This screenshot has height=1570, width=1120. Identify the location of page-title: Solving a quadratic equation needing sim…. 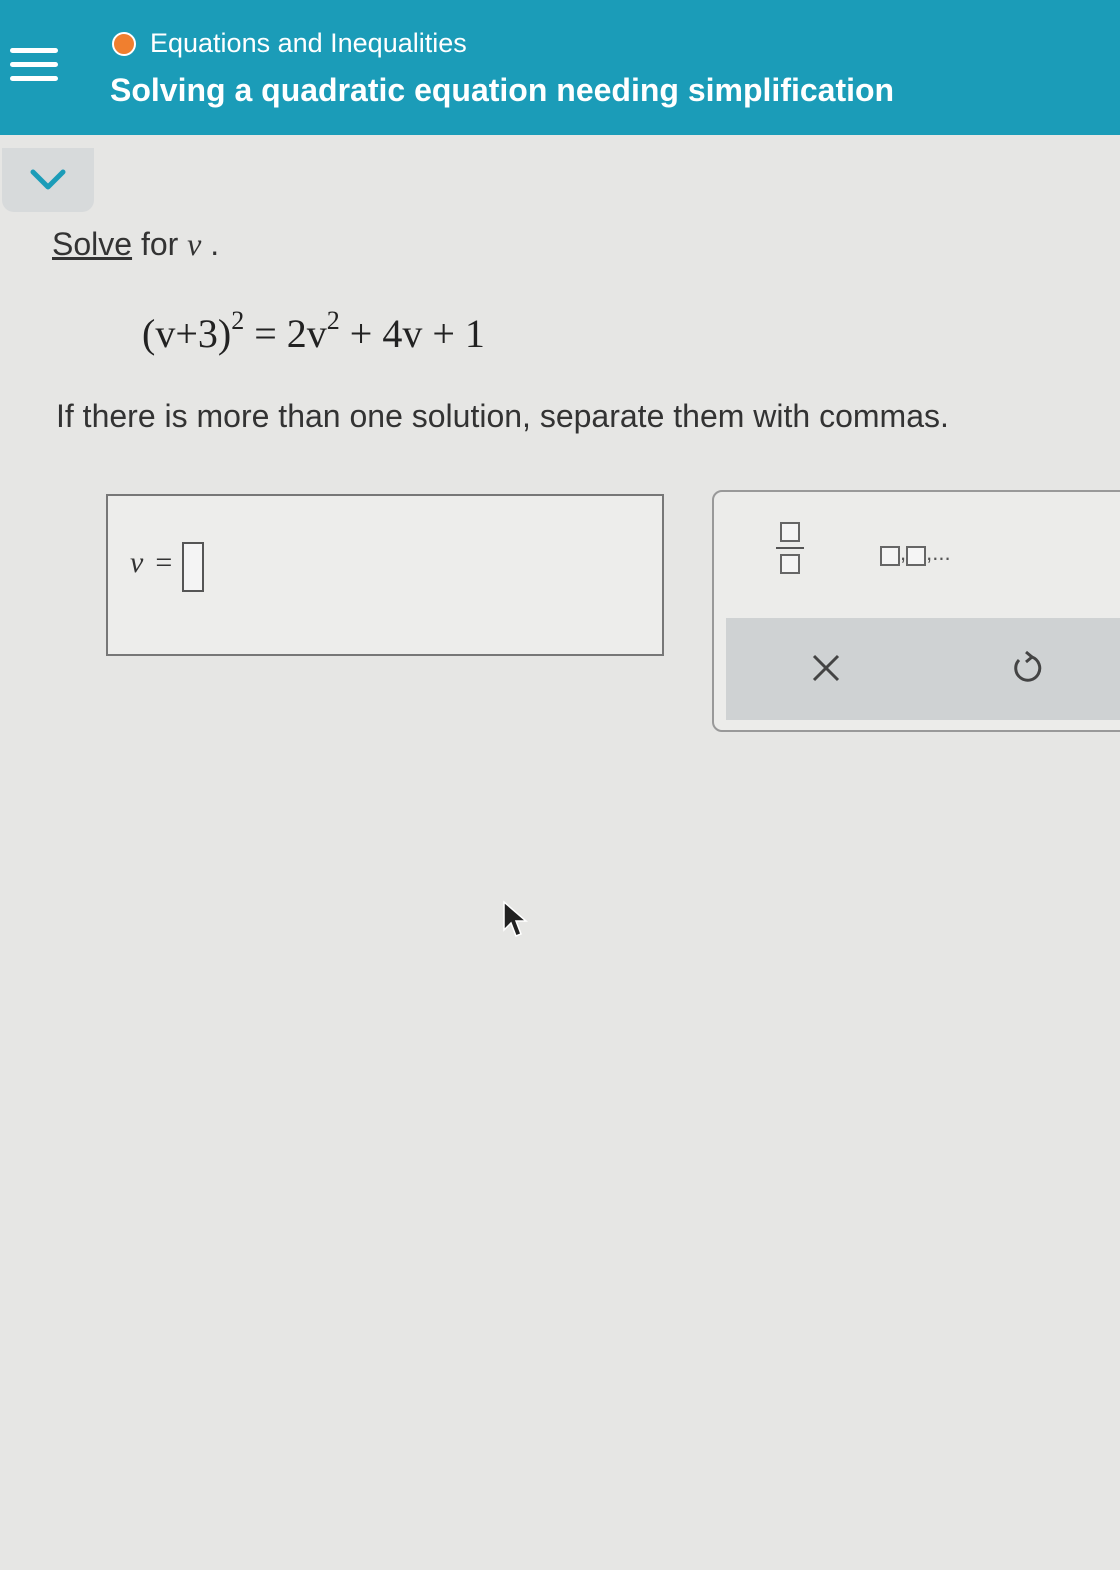
(502, 90).